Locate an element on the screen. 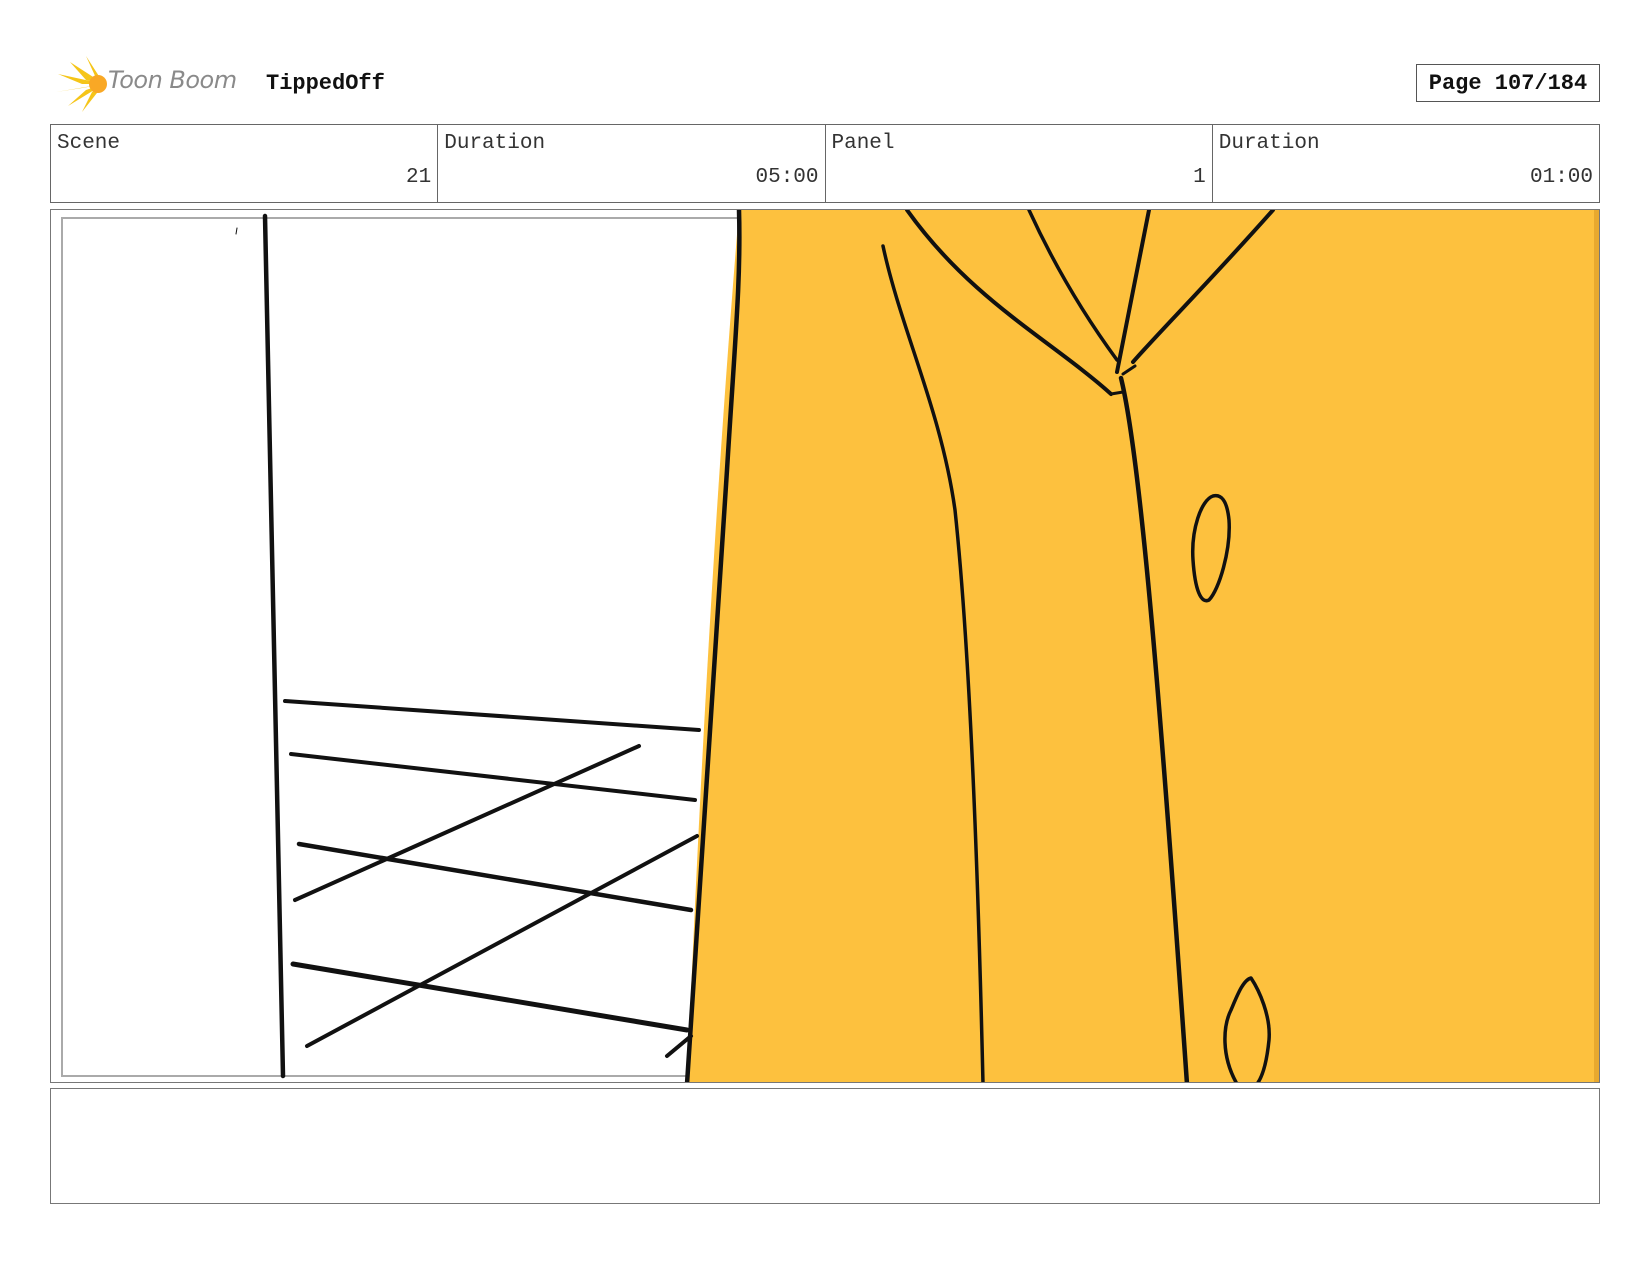 The width and height of the screenshot is (1650, 1275). scene-cell: Scene 21 is located at coordinates (245, 163).